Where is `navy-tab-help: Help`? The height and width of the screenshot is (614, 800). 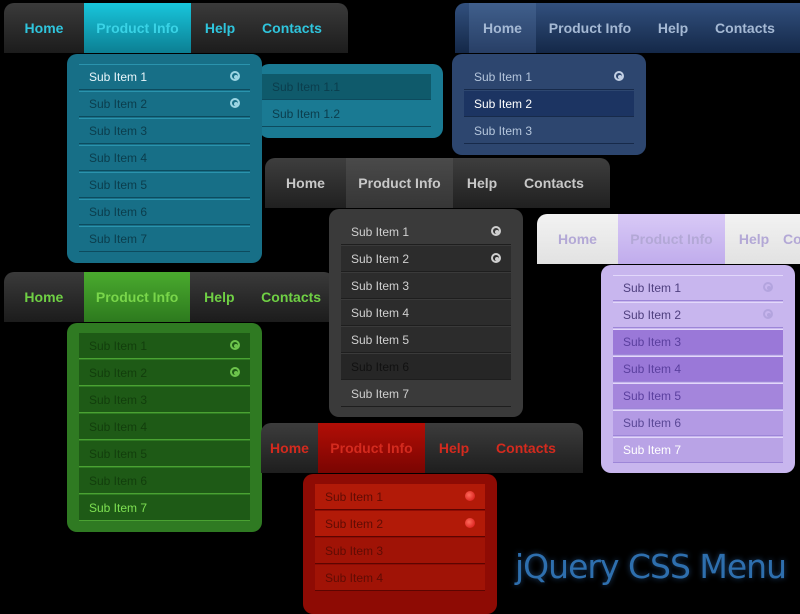 navy-tab-help: Help is located at coordinates (673, 28).